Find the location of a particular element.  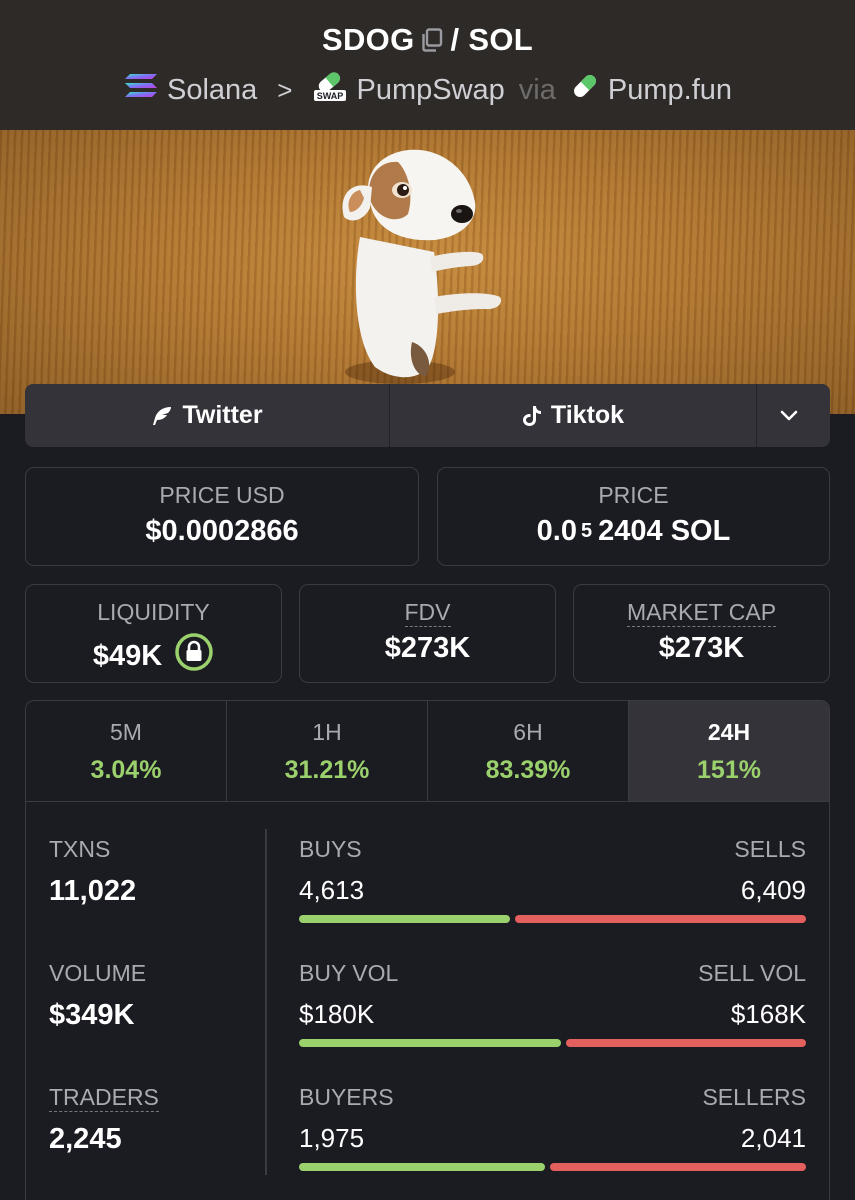

liquidity-value-row: $49K is located at coordinates (153, 656).